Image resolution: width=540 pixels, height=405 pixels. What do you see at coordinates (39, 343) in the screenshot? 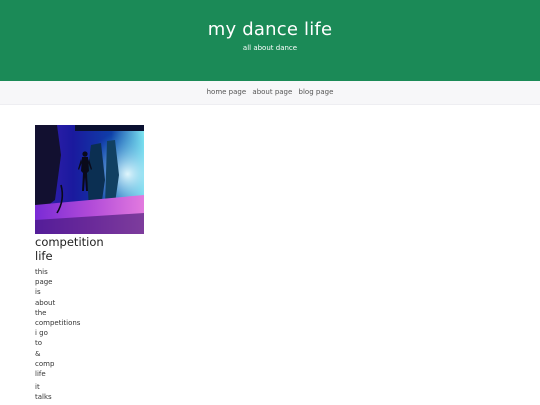
I see `post-text-line: to` at bounding box center [39, 343].